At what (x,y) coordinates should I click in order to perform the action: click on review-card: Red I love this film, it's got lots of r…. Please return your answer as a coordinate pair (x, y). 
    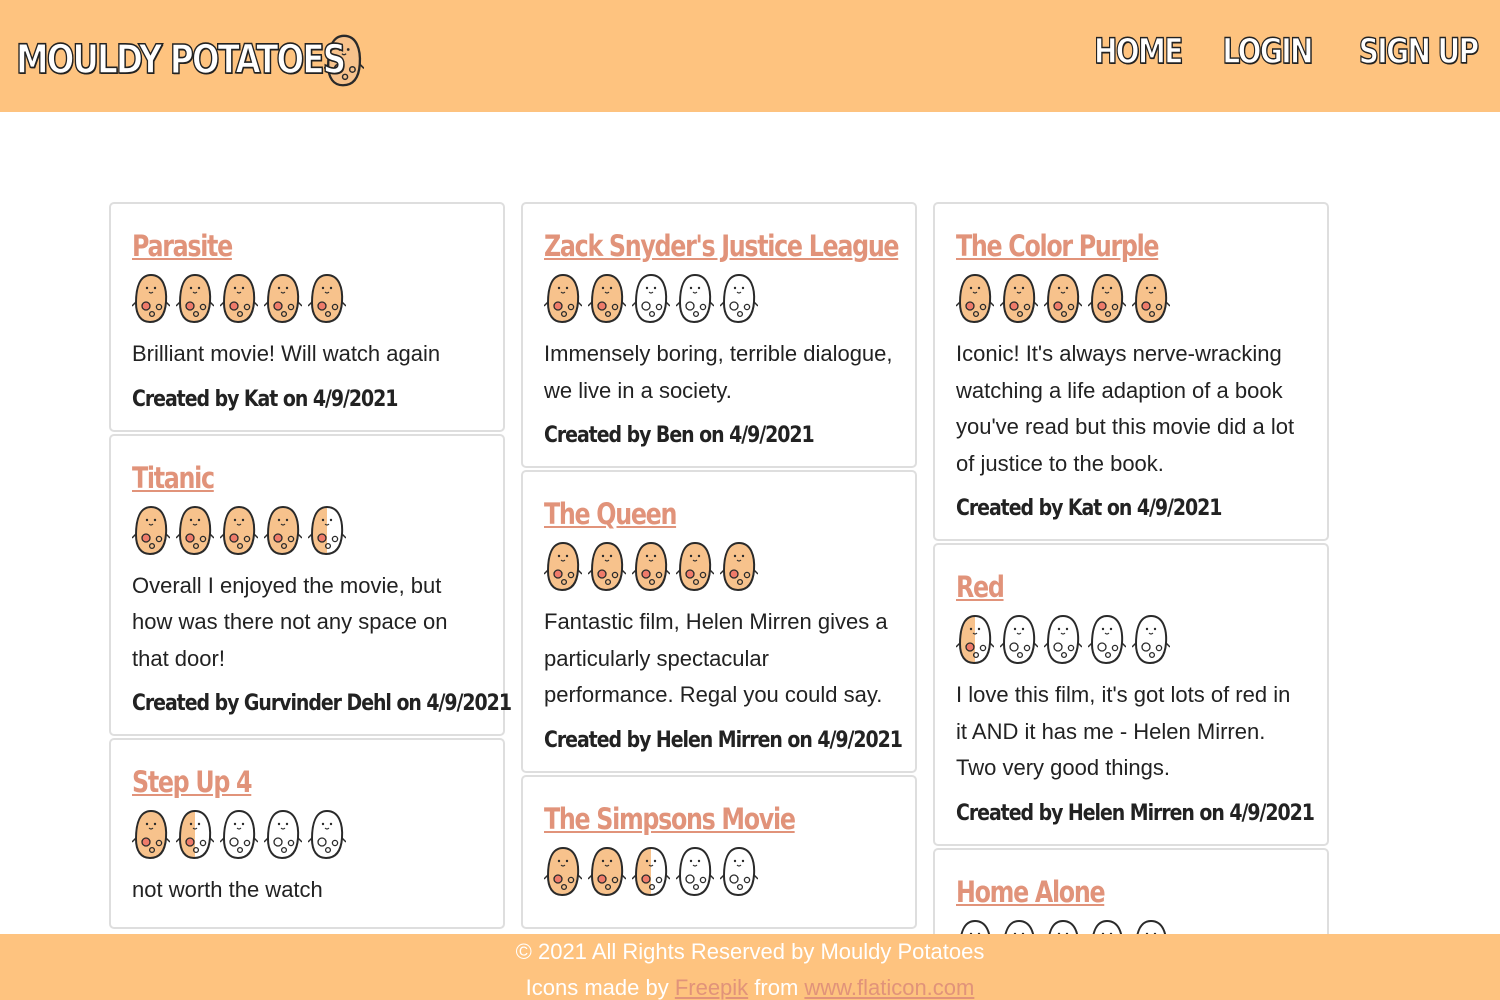
    Looking at the image, I should click on (1131, 694).